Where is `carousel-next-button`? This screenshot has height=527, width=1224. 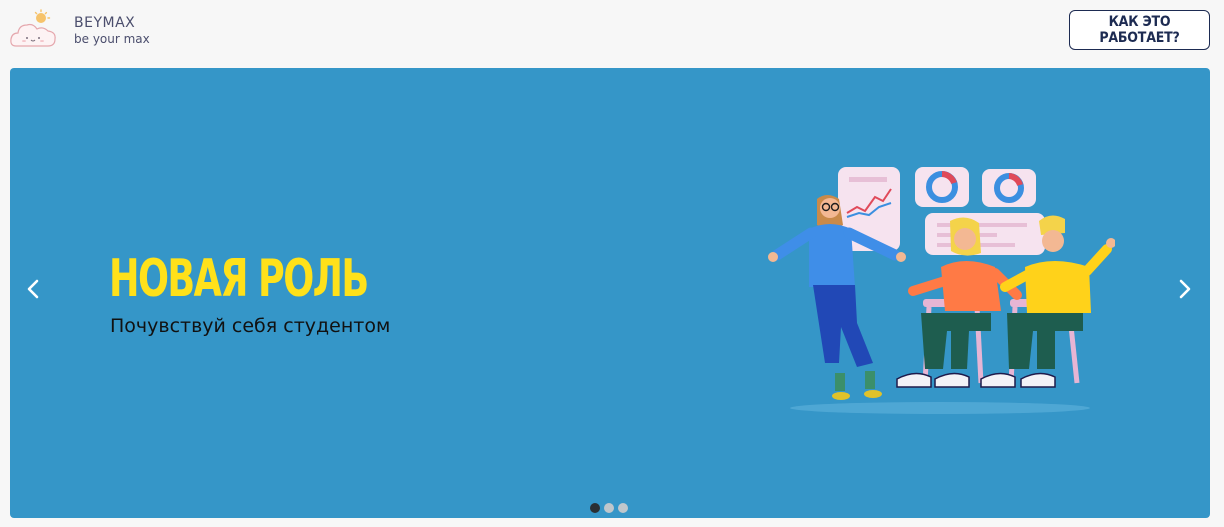
carousel-next-button is located at coordinates (1185, 289).